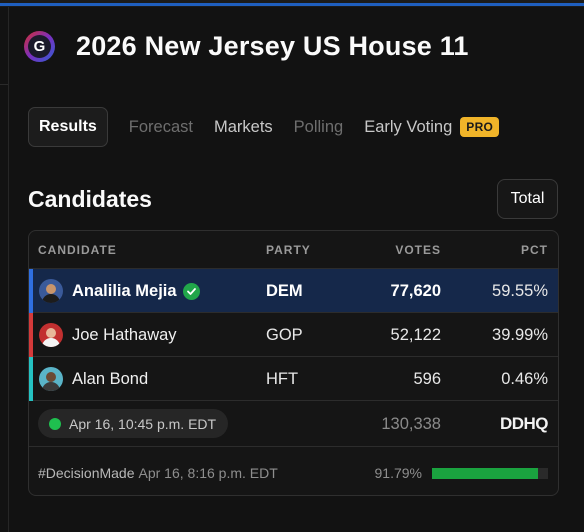 The height and width of the screenshot is (532, 584). I want to click on tab-forecast: Forecast, so click(161, 127).